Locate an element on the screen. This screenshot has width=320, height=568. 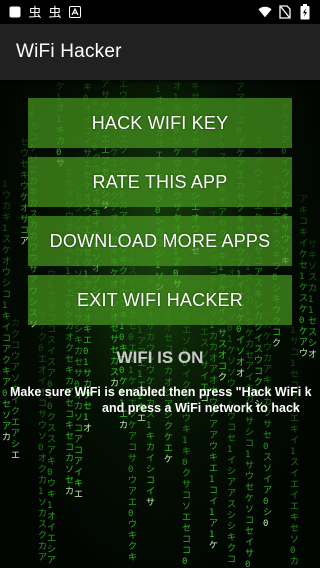
rate-app-button: RATE THIS APP is located at coordinates (160, 182).